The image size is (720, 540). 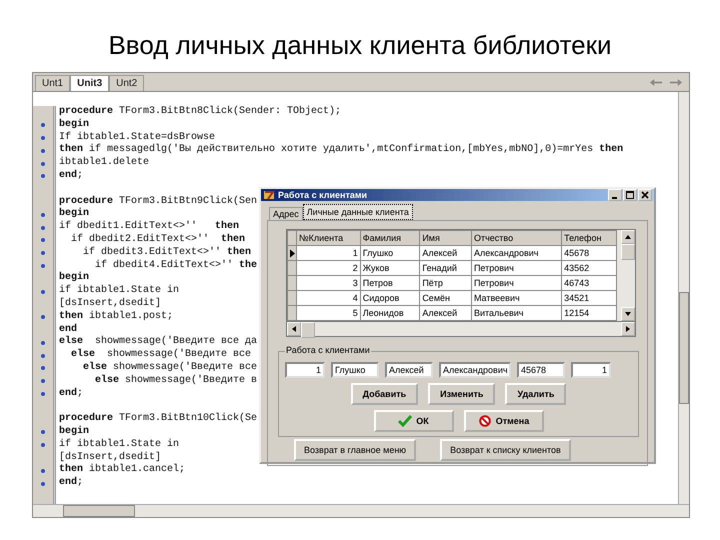 I want to click on table-cell: Петров, so click(x=390, y=283).